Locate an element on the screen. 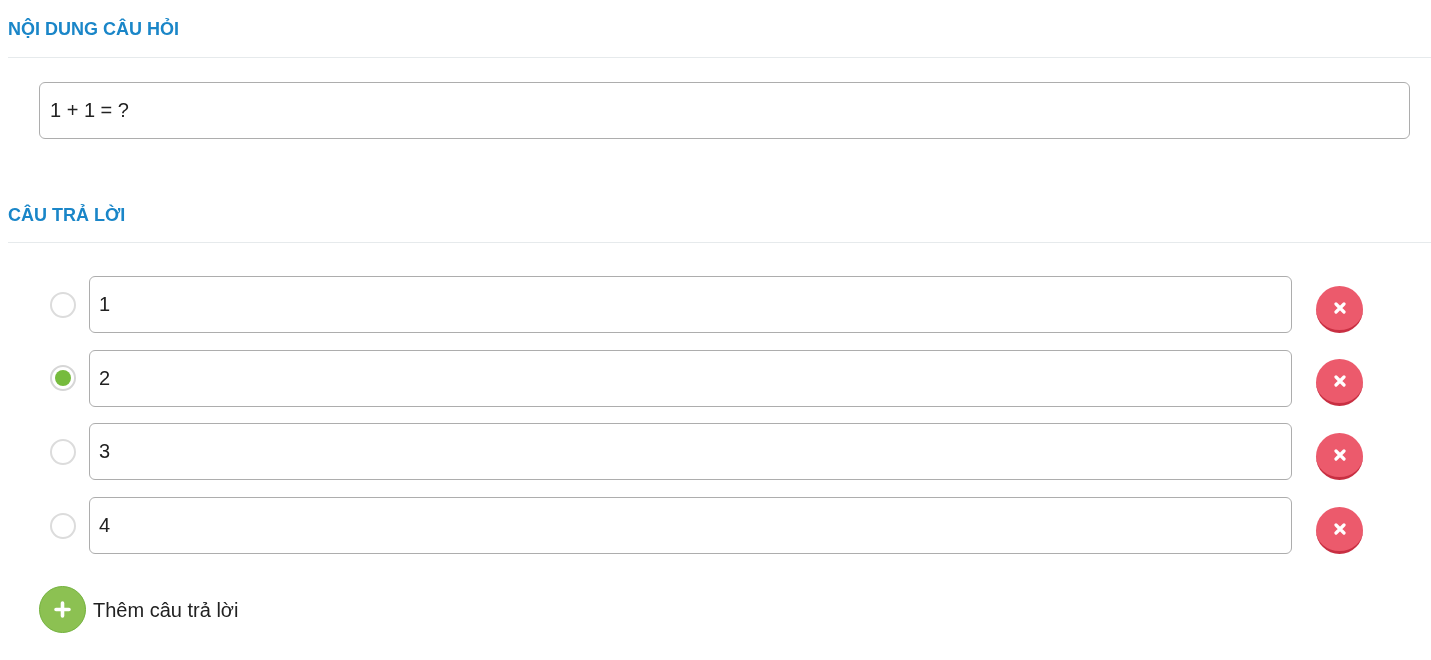  answer-field: 2 is located at coordinates (690, 378).